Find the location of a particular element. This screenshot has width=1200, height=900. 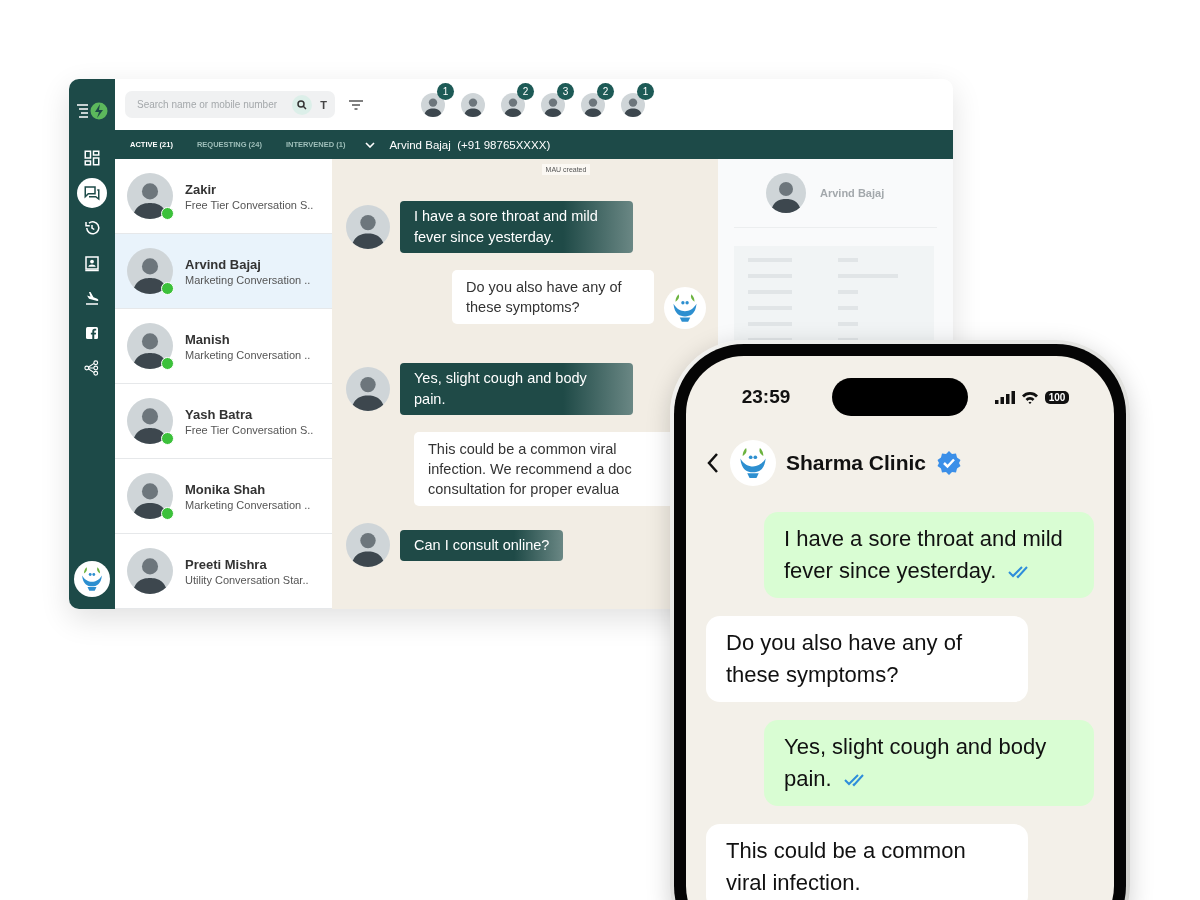

wifi-icon is located at coordinates (1029, 397).